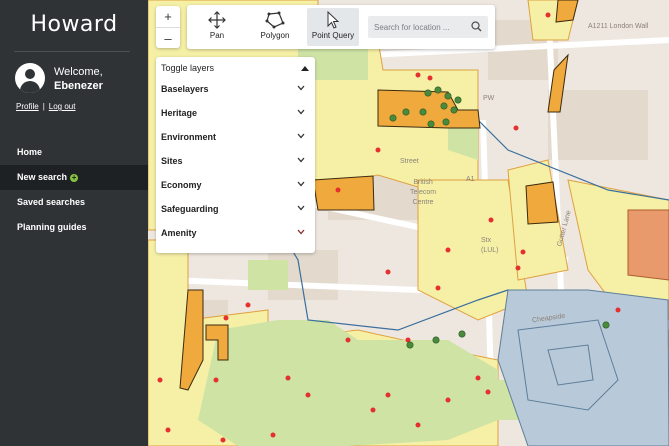 This screenshot has width=669, height=446. I want to click on layer-group-label: Heritage, so click(179, 113).